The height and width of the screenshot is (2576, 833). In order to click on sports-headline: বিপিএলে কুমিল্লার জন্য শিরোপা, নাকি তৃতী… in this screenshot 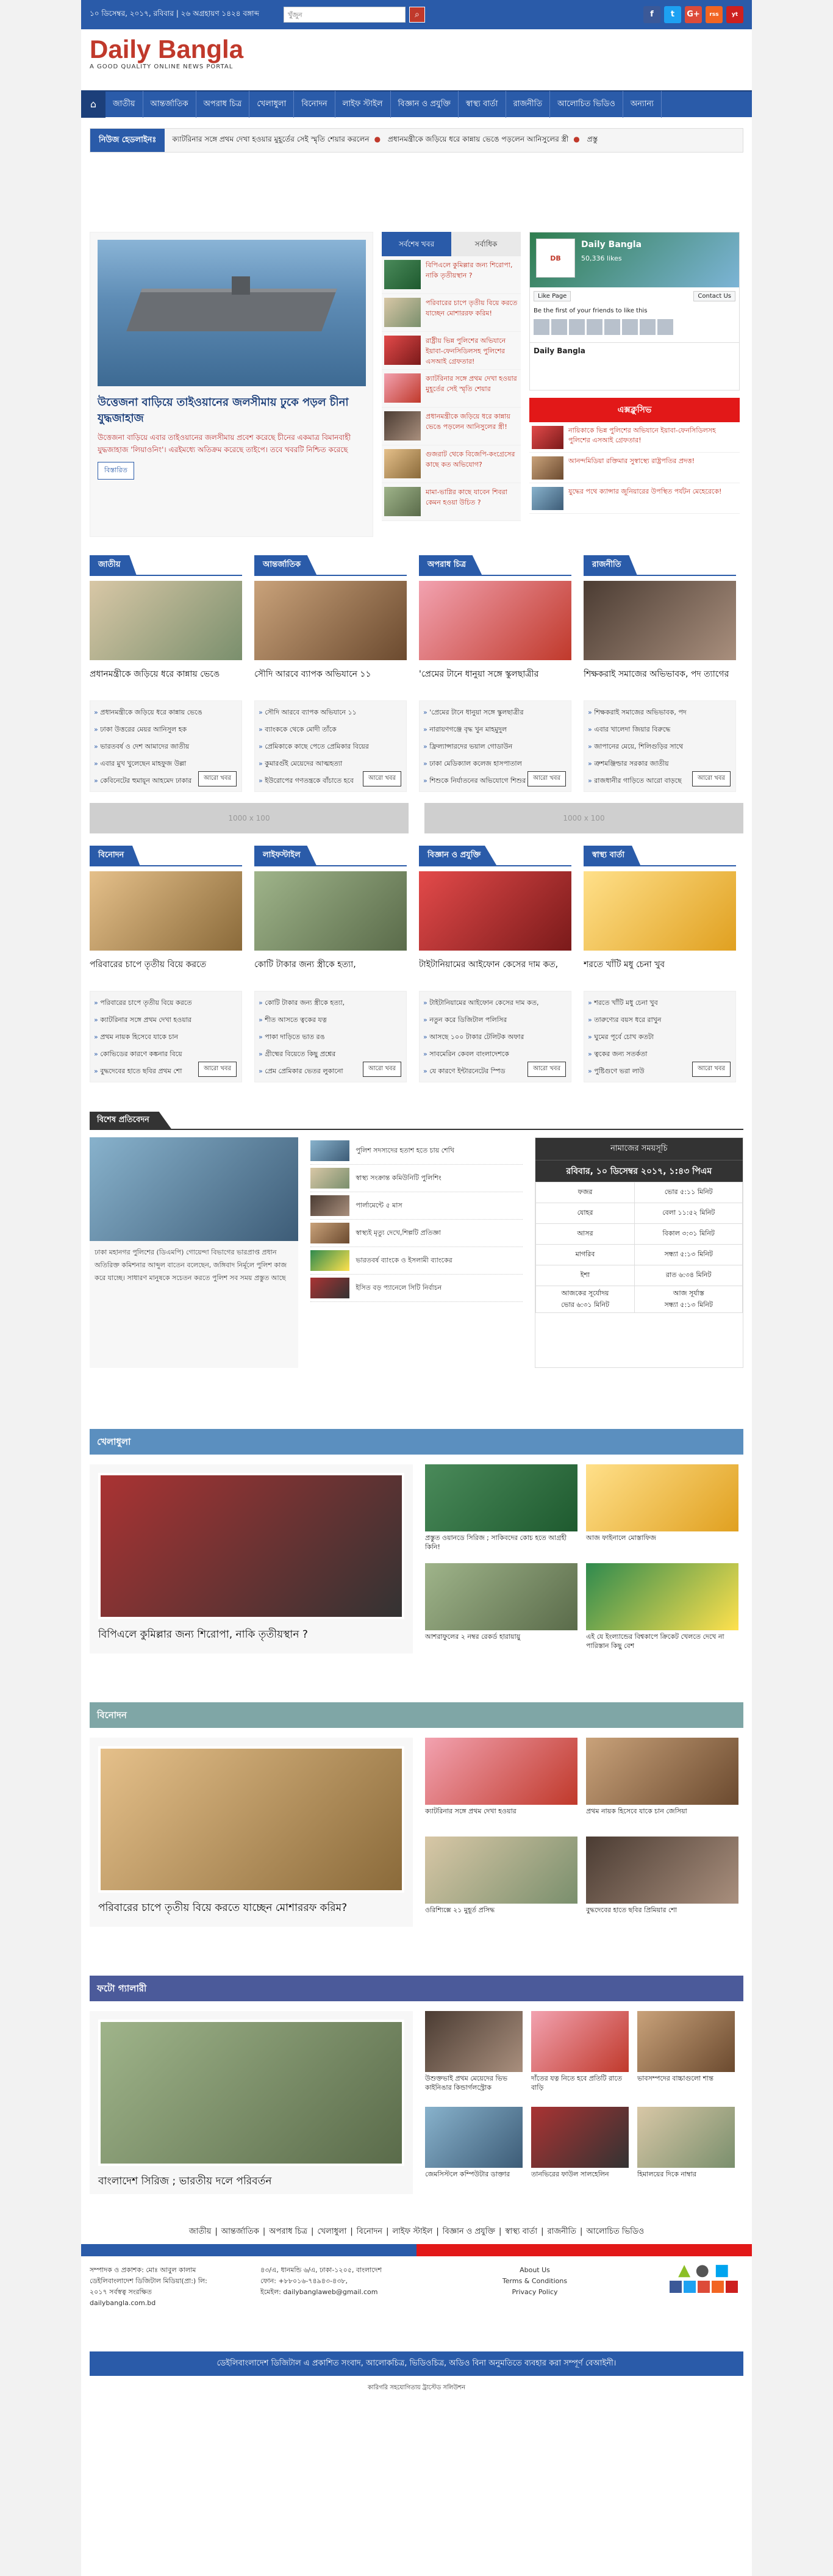, I will do `click(251, 1635)`.